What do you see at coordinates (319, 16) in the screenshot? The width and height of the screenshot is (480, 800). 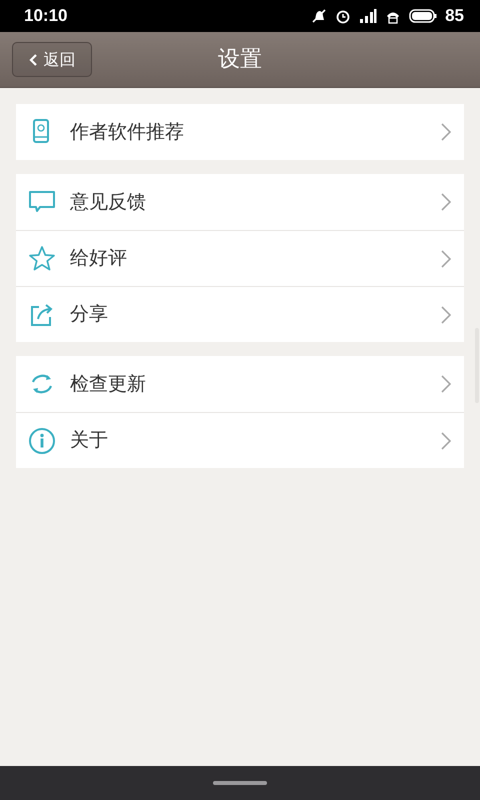 I see `silent-icon` at bounding box center [319, 16].